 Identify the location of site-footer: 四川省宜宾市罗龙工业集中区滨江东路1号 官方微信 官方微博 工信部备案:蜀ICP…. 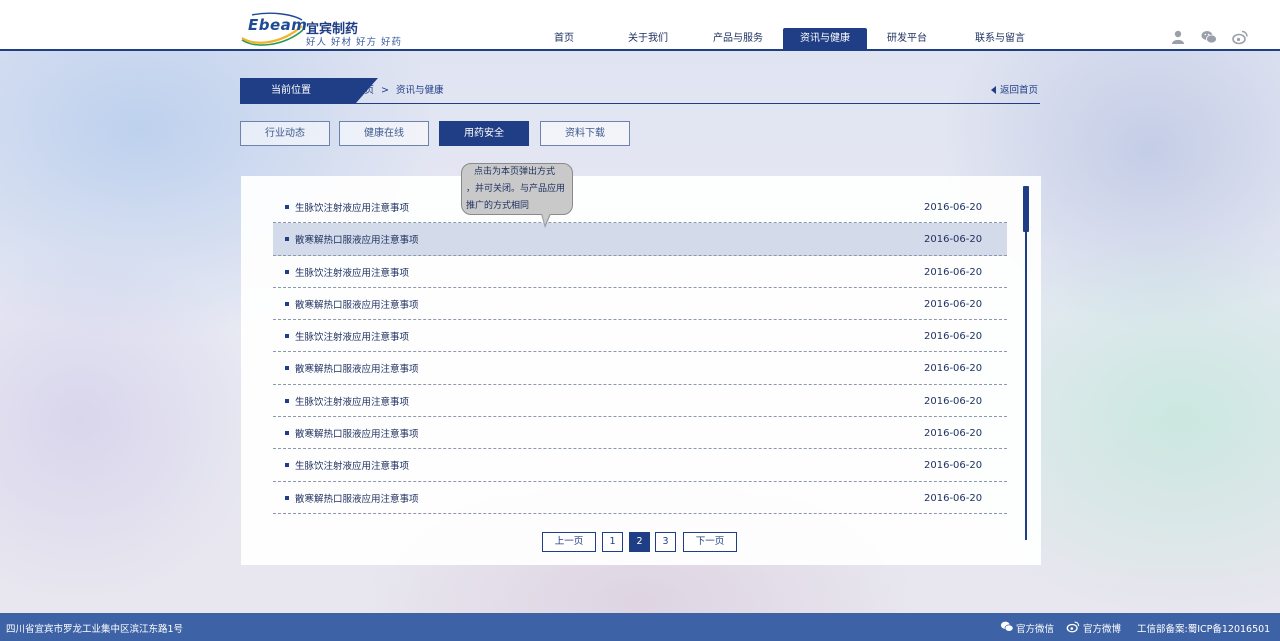
(640, 627).